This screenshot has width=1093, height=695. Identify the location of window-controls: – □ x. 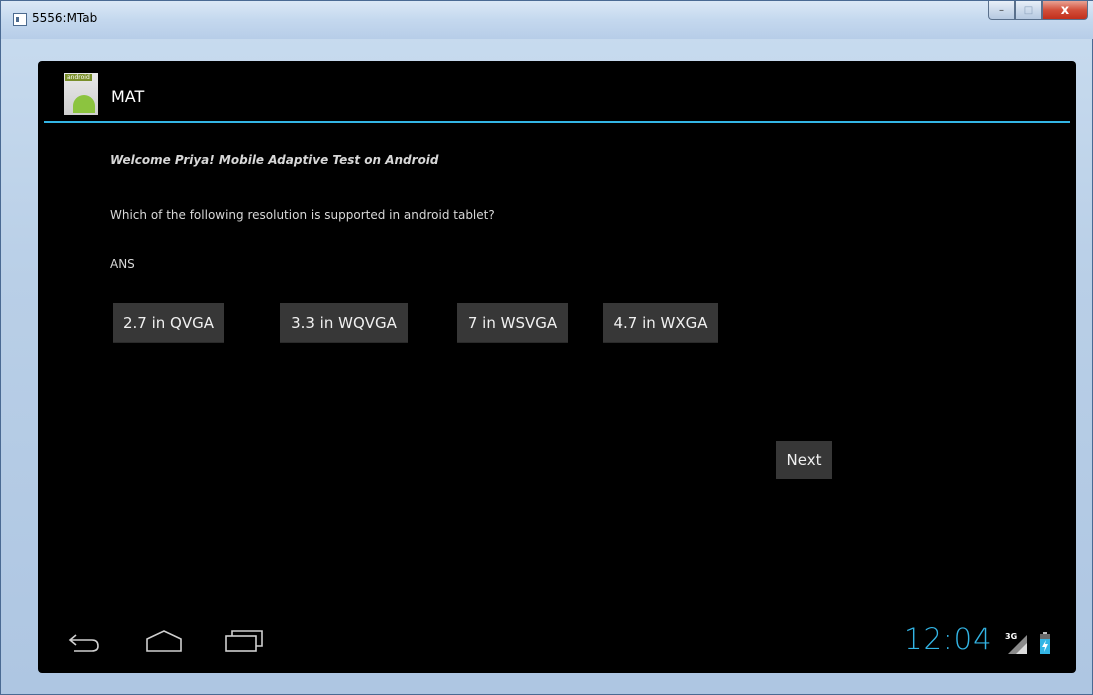
(1038, 11).